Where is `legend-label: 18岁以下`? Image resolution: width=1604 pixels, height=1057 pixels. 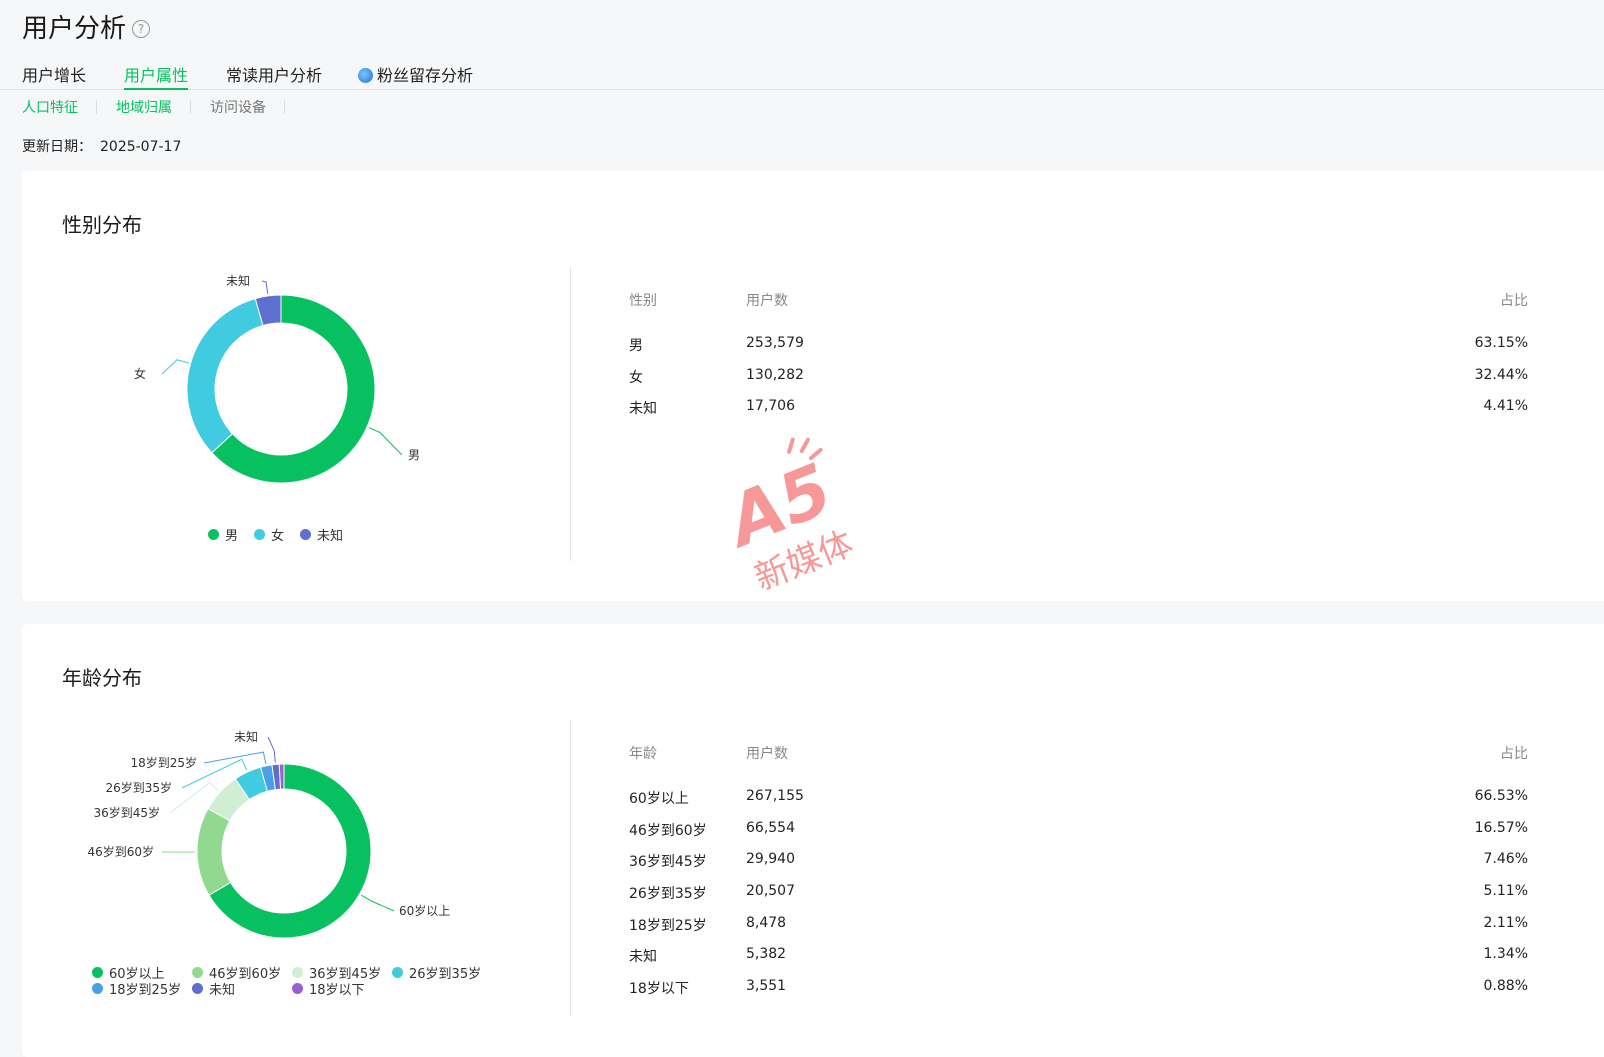 legend-label: 18岁以下 is located at coordinates (337, 990).